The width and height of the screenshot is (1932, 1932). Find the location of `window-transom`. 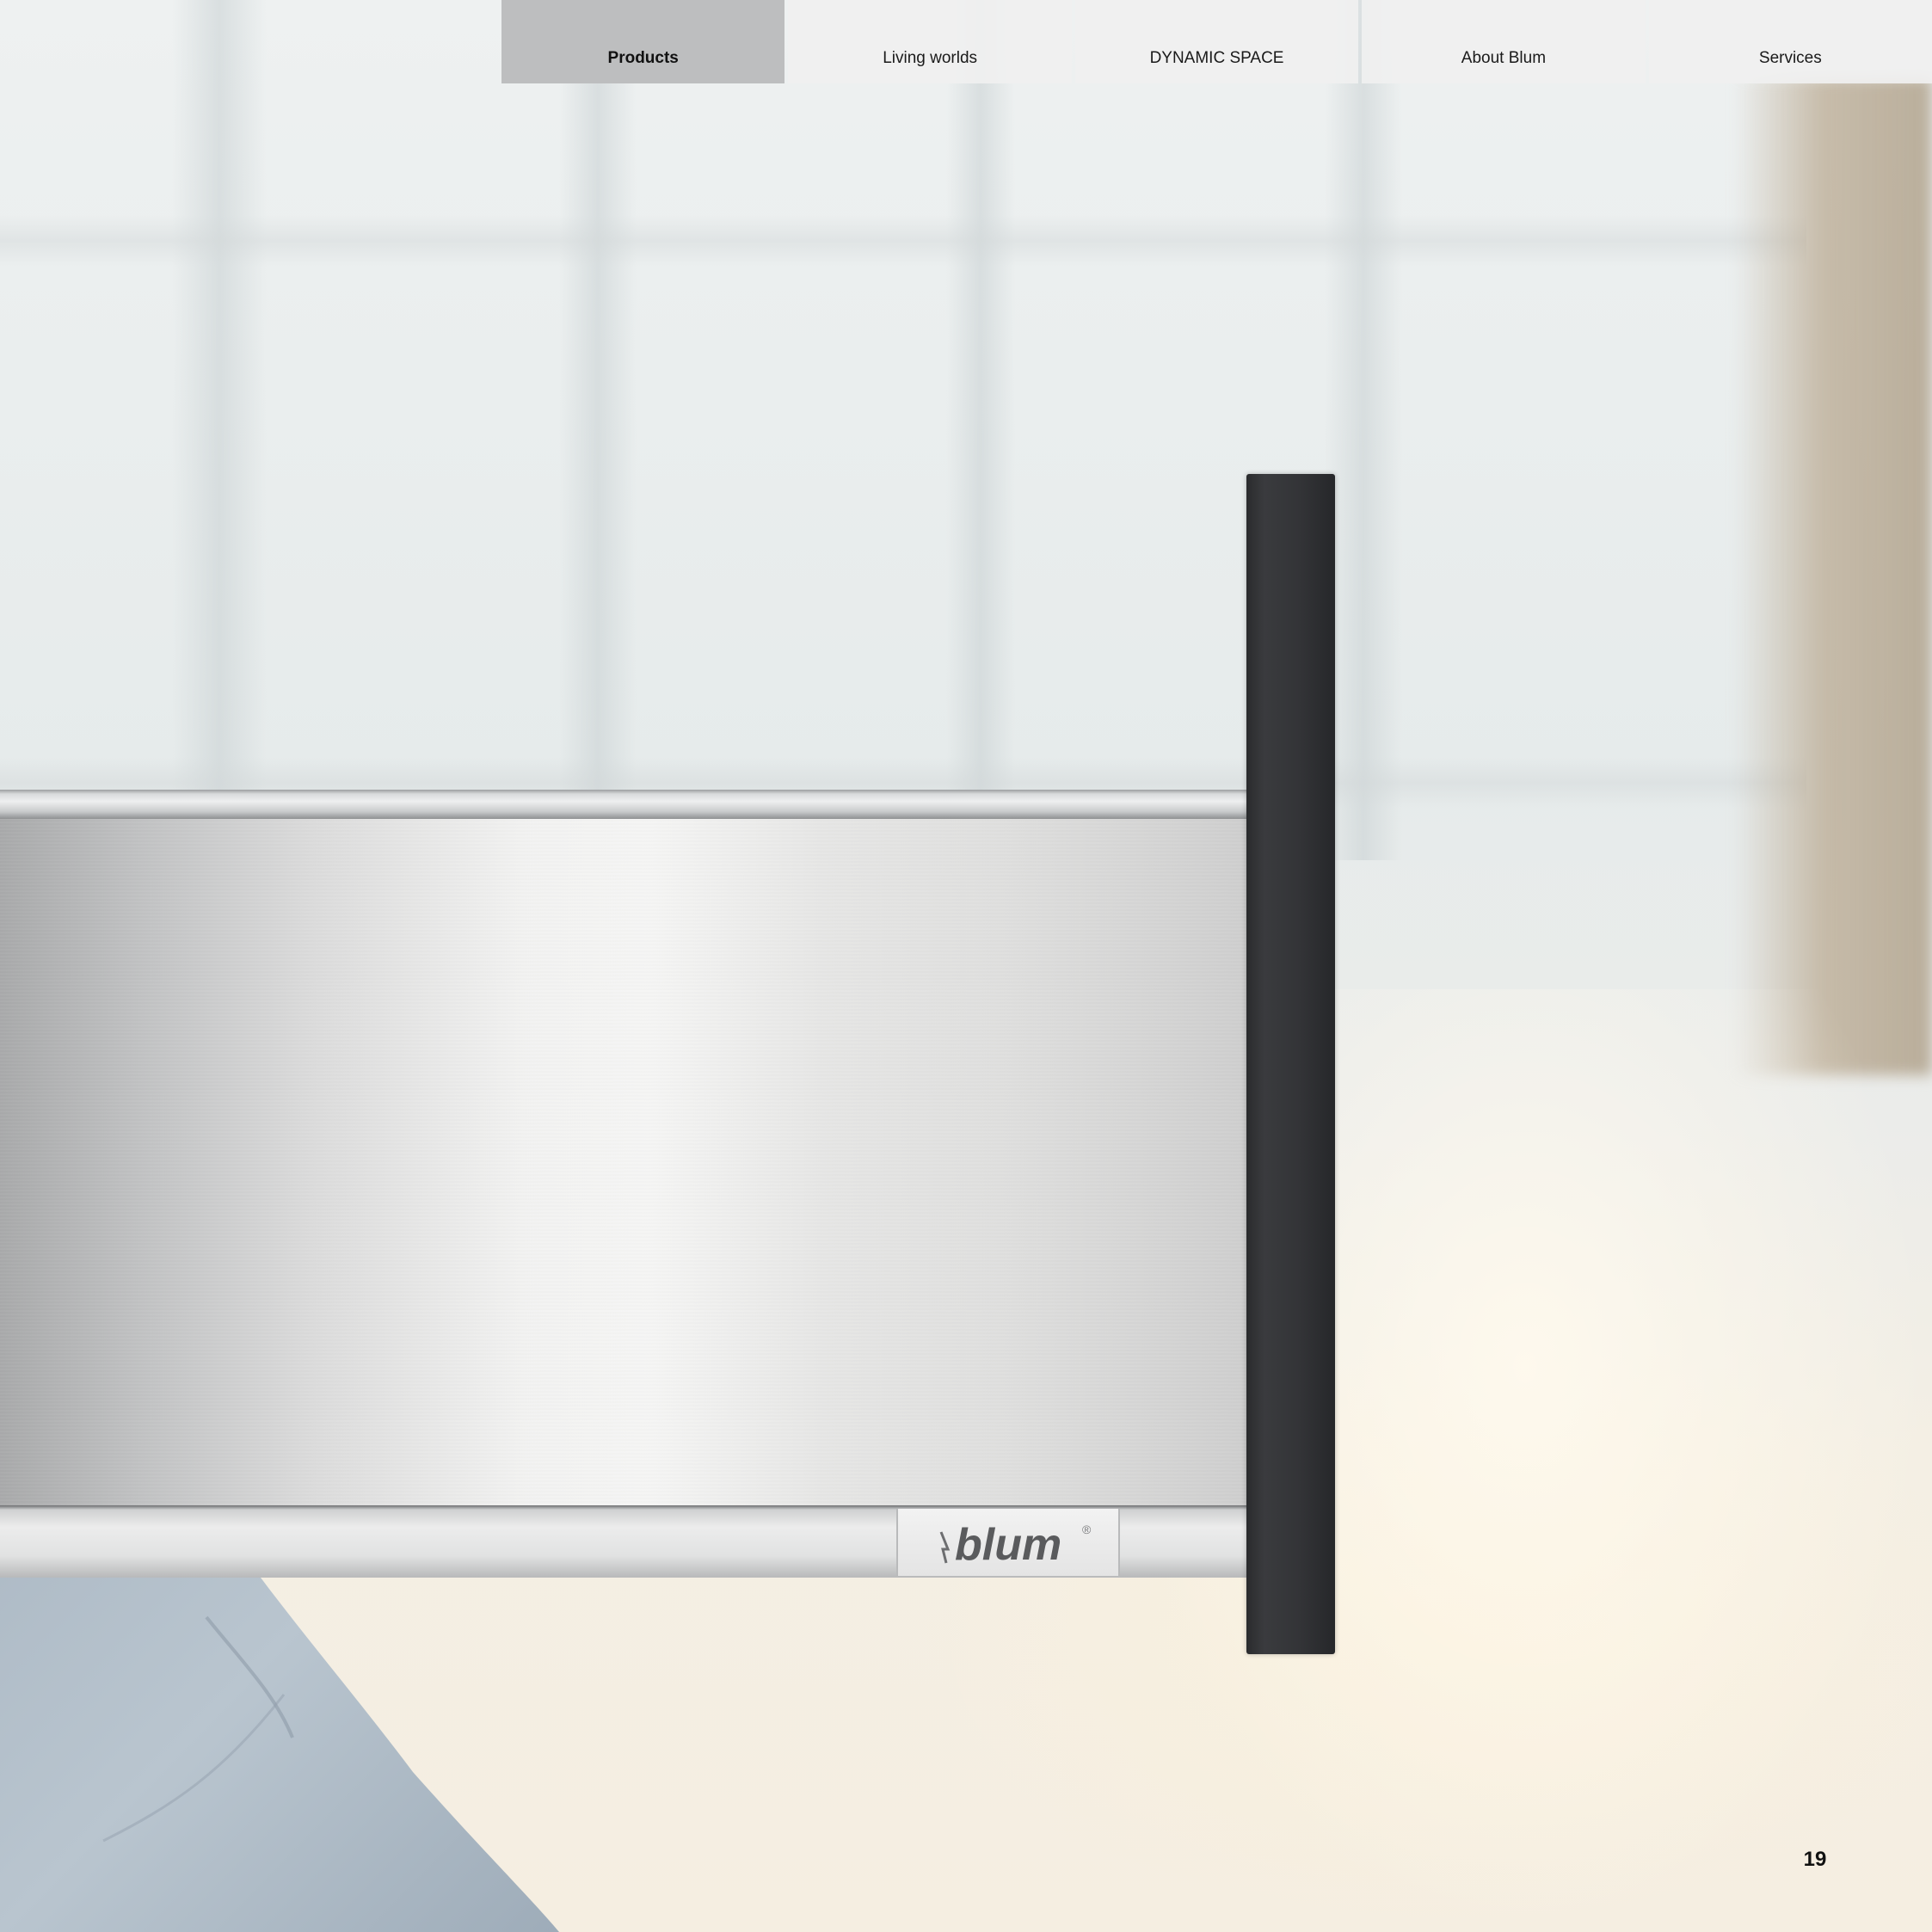

window-transom is located at coordinates (903, 241).